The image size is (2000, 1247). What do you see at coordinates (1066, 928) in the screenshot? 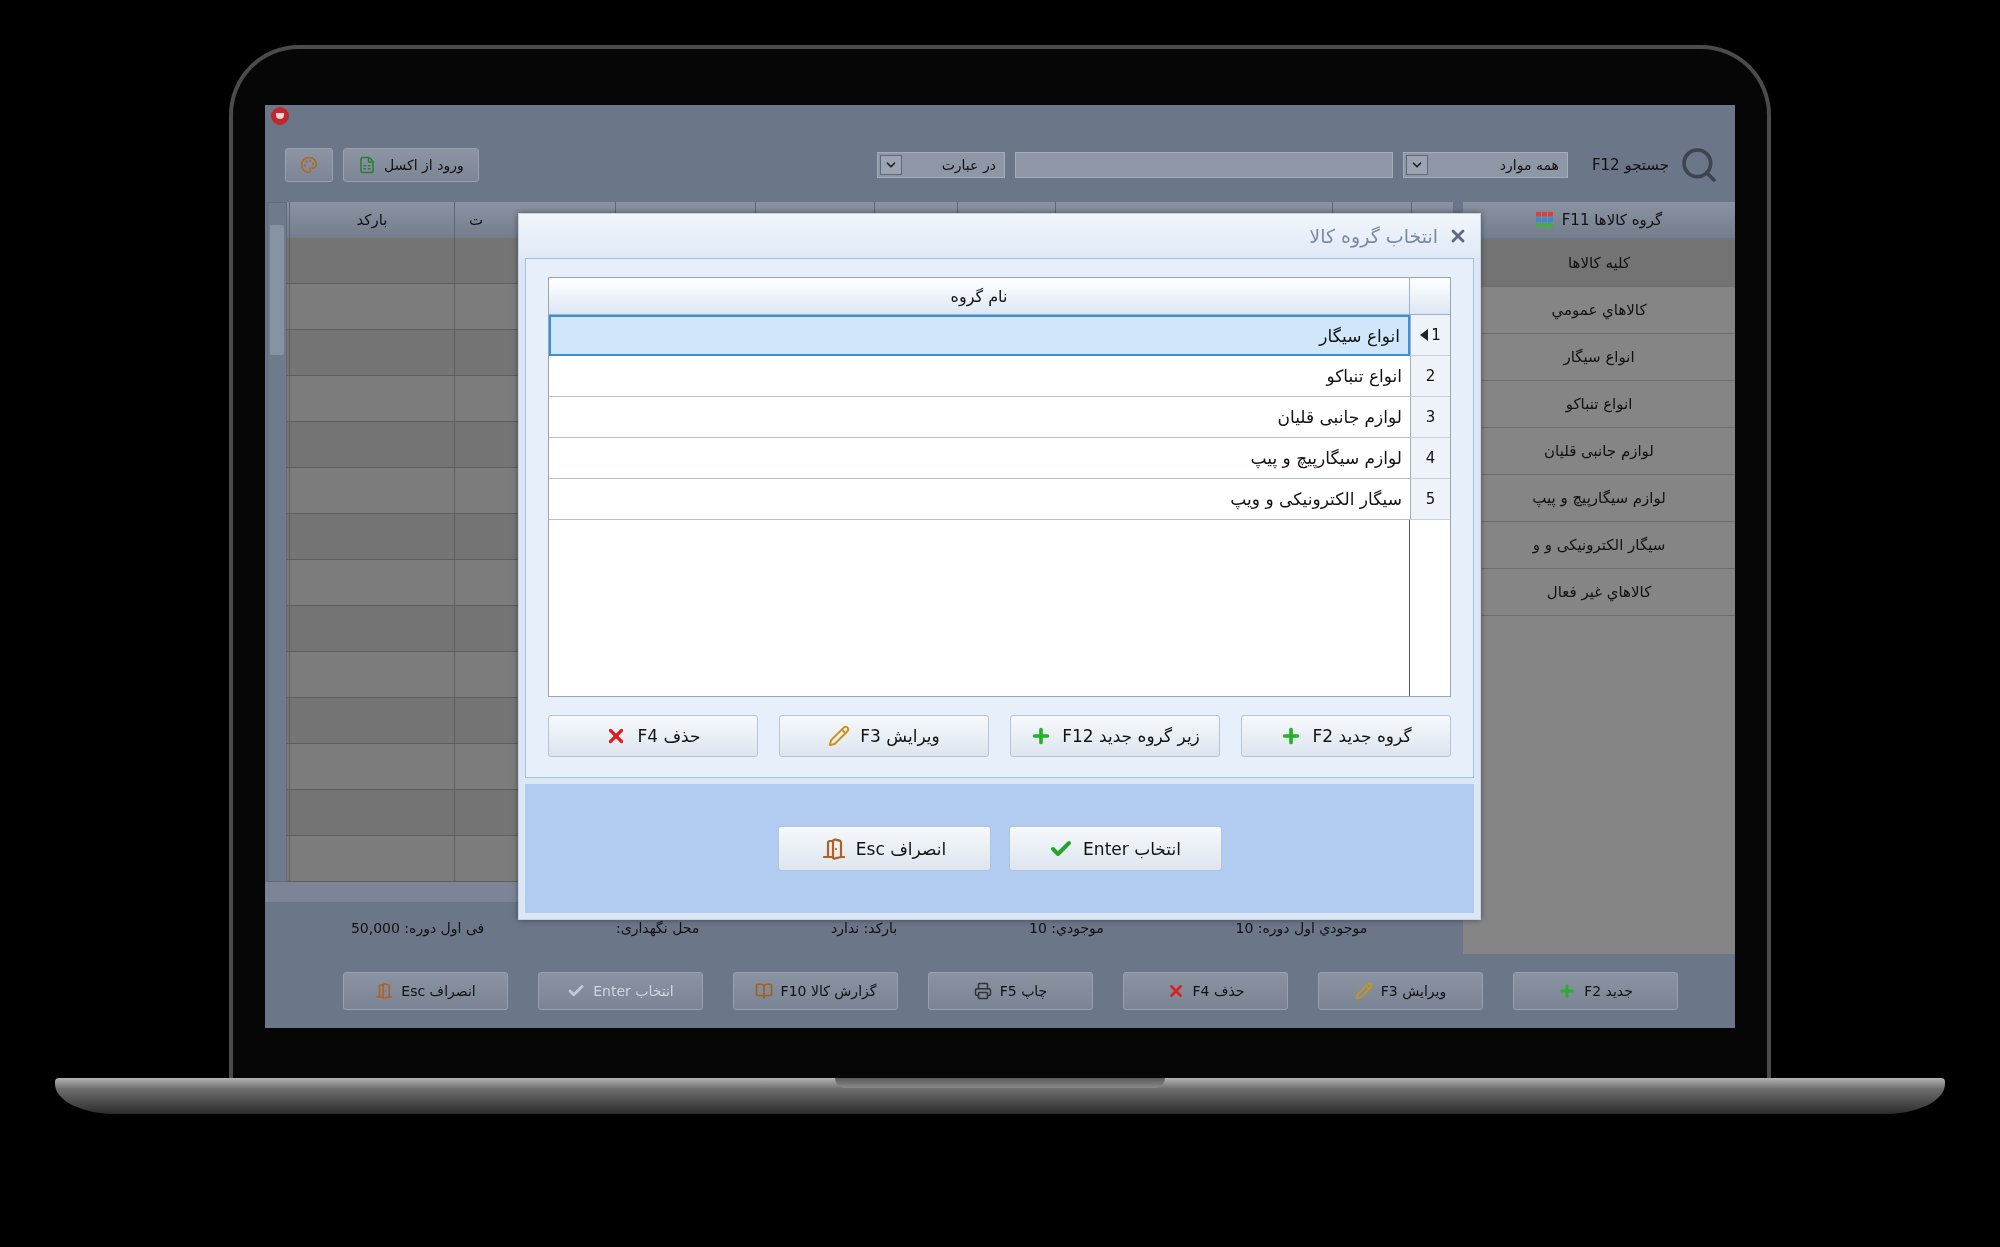
I see `detail-text: موجودي: 10` at bounding box center [1066, 928].